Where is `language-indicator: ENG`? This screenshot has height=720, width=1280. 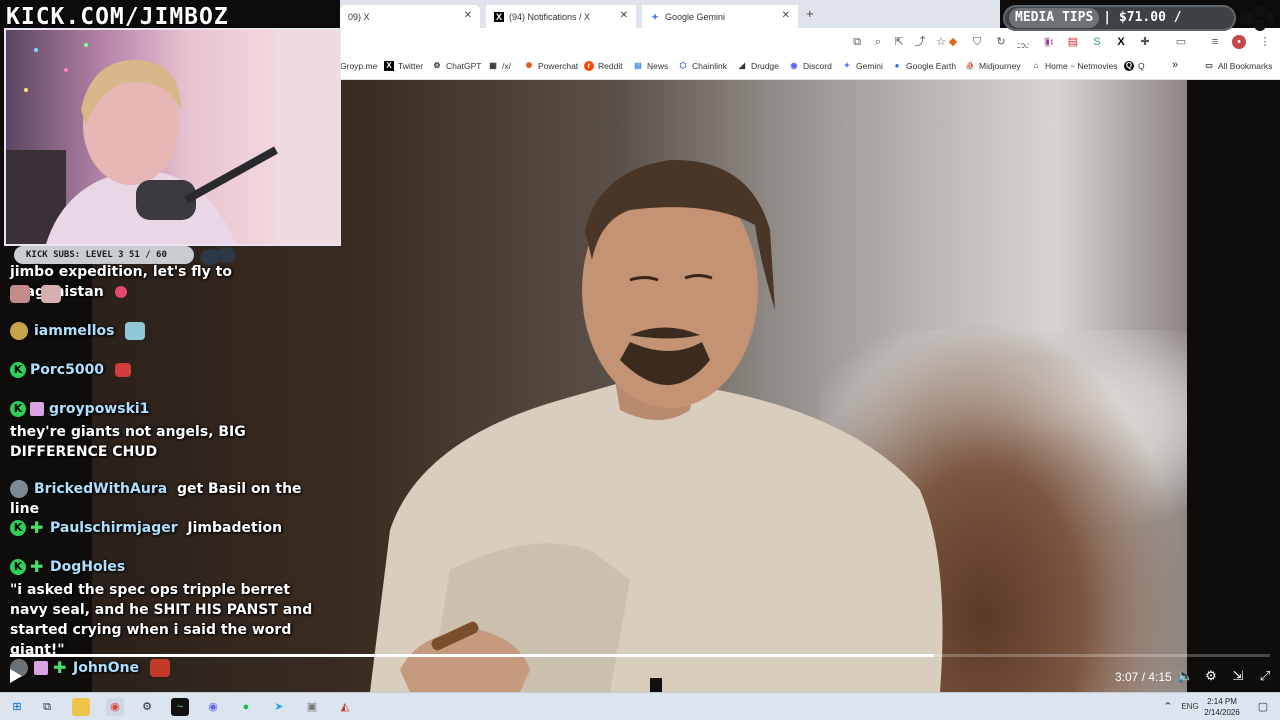
language-indicator: ENG is located at coordinates (1190, 707).